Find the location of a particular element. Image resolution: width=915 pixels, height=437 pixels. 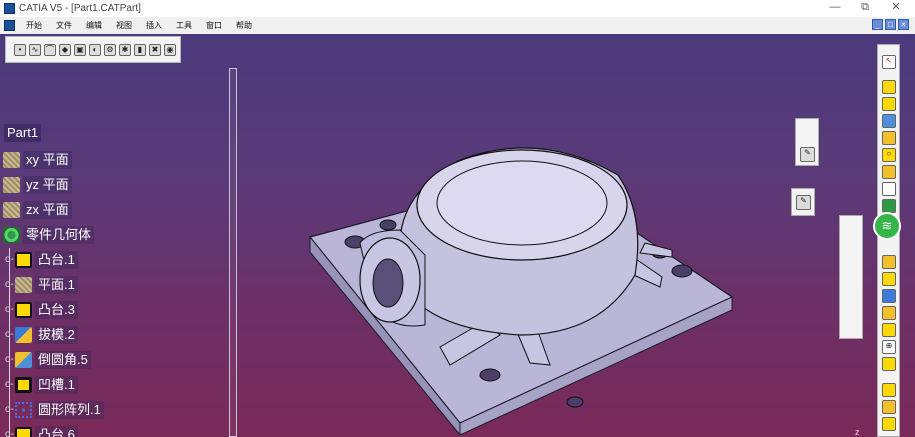

tree-item-pad-3: o- 凸台.3 is located at coordinates (41, 309).